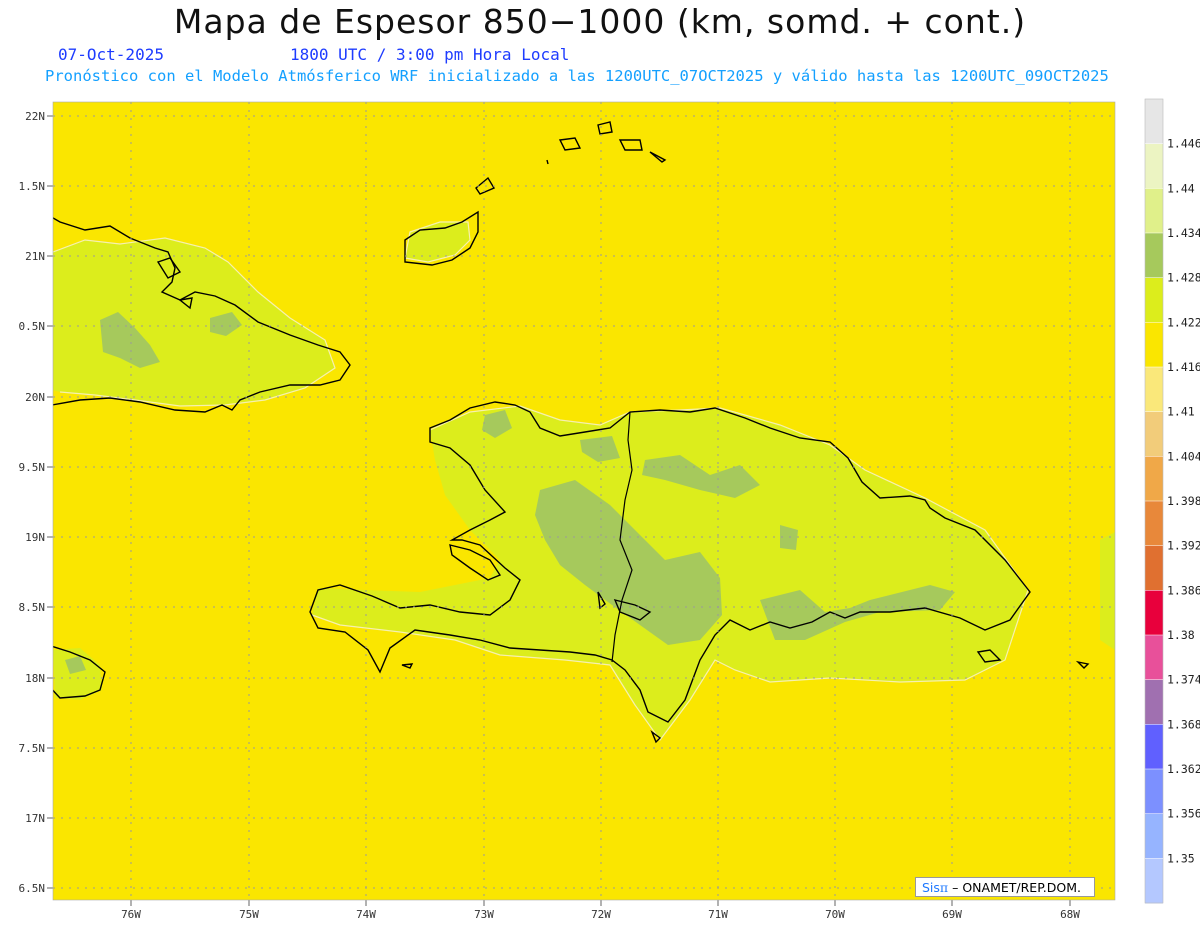 This screenshot has height=927, width=1200. I want to click on colorbar-label: 1.362, so click(1183, 769).